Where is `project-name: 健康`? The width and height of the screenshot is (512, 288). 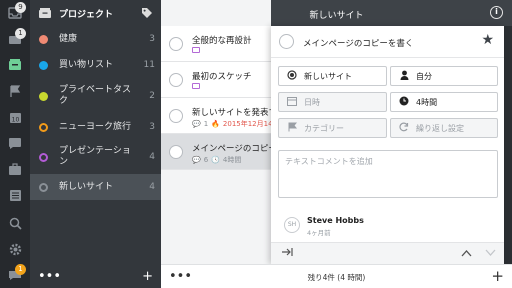
project-name: 健康 is located at coordinates (68, 38).